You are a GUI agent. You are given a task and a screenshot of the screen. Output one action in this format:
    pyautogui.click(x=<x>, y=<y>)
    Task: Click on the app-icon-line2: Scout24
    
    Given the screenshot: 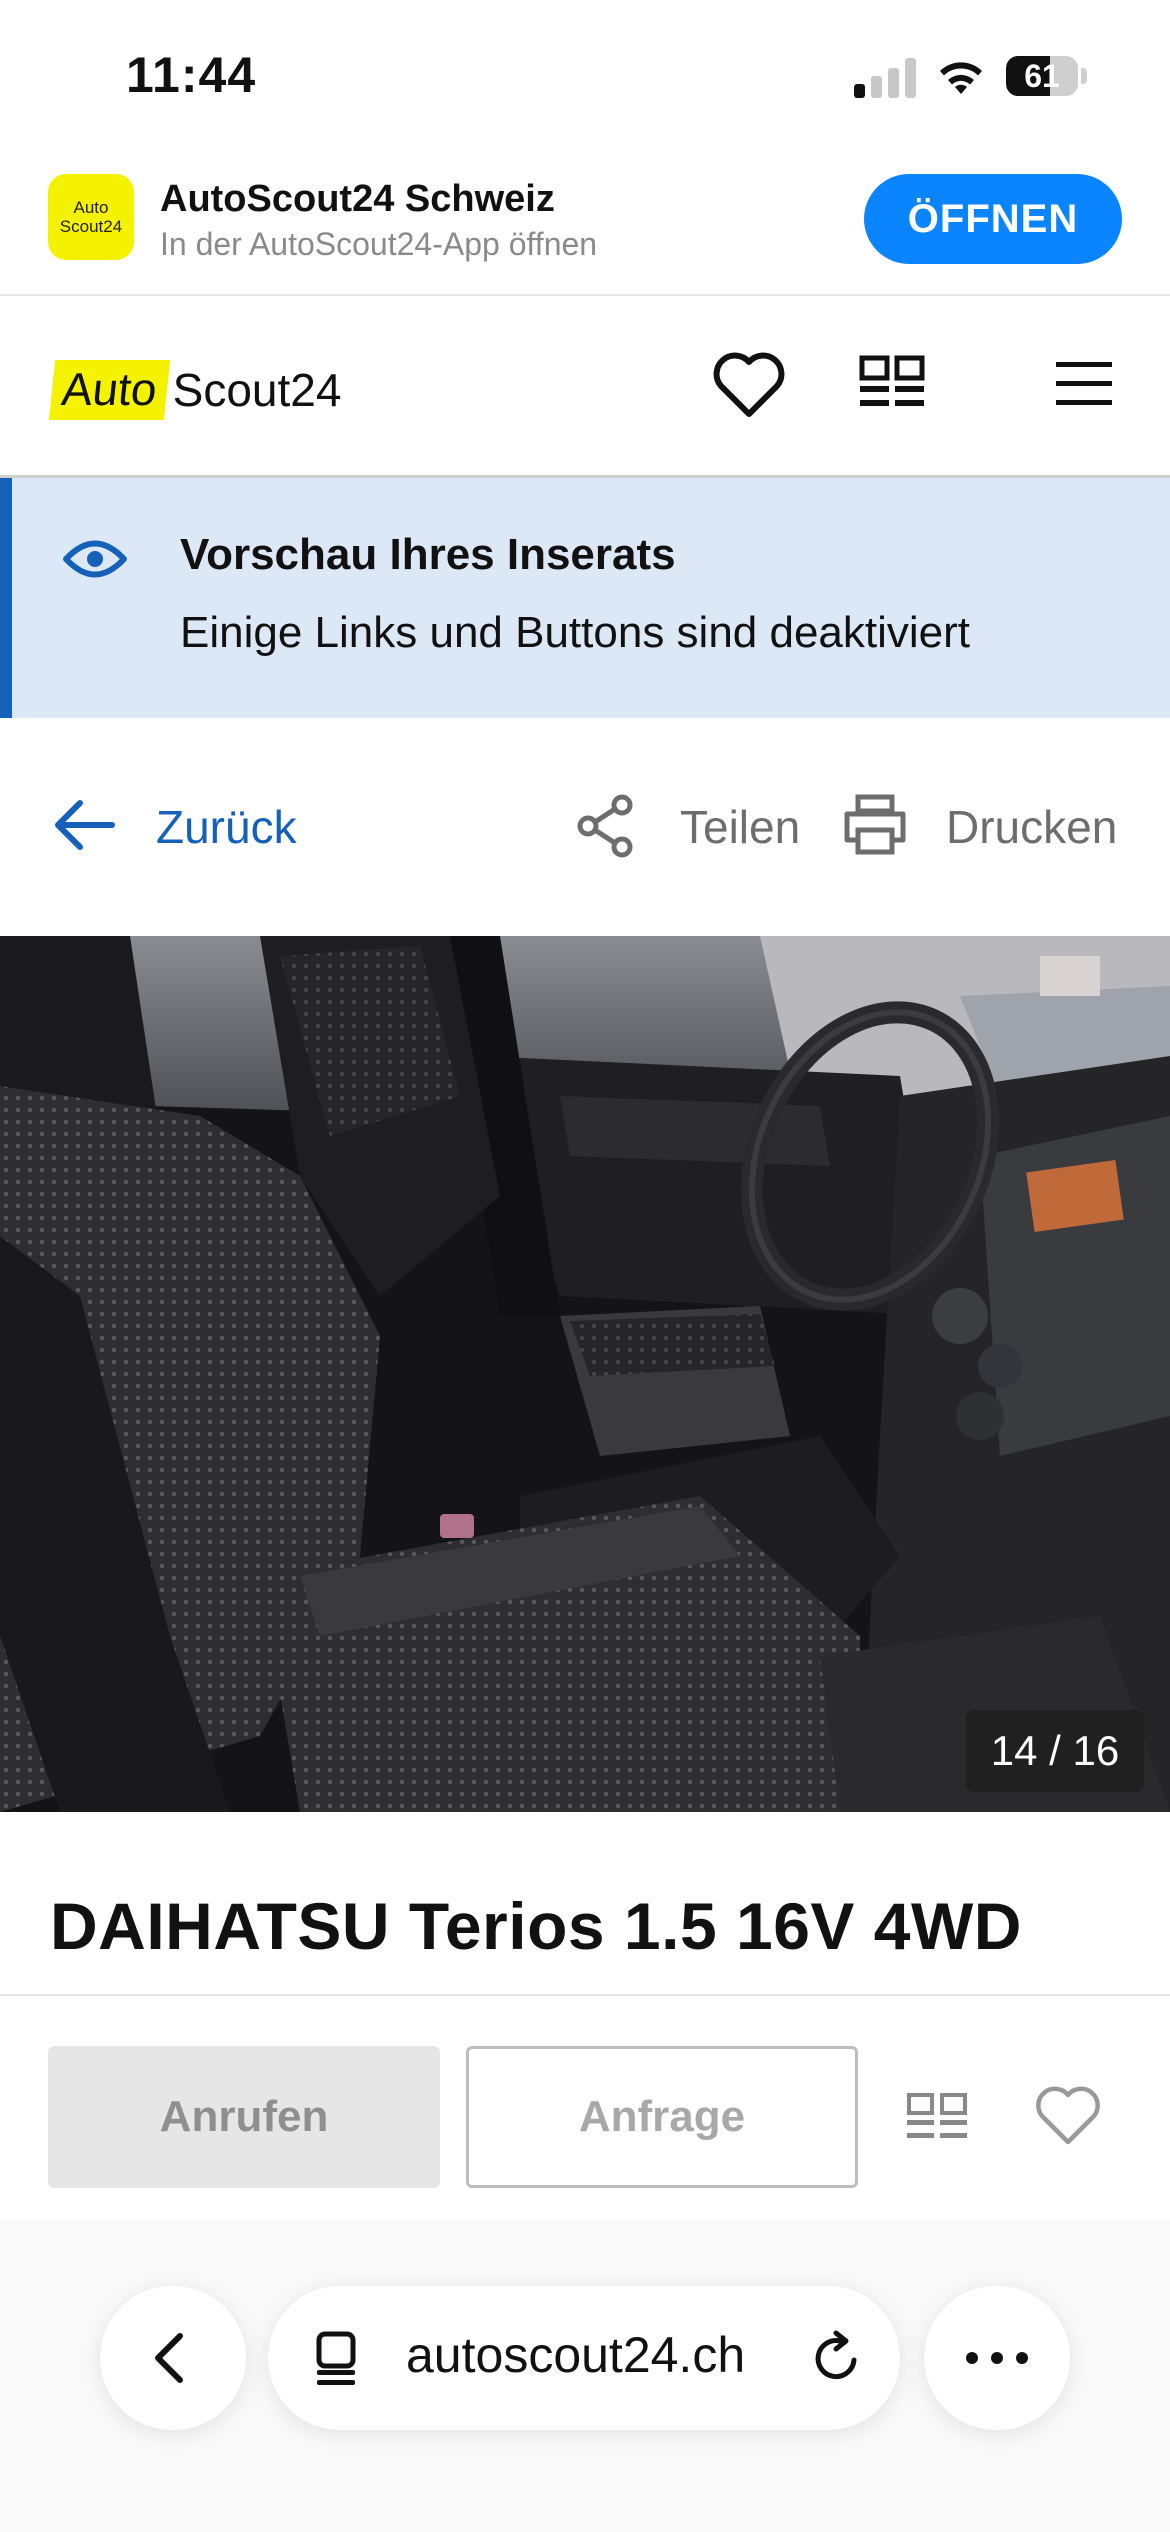 What is the action you would take?
    pyautogui.click(x=91, y=226)
    